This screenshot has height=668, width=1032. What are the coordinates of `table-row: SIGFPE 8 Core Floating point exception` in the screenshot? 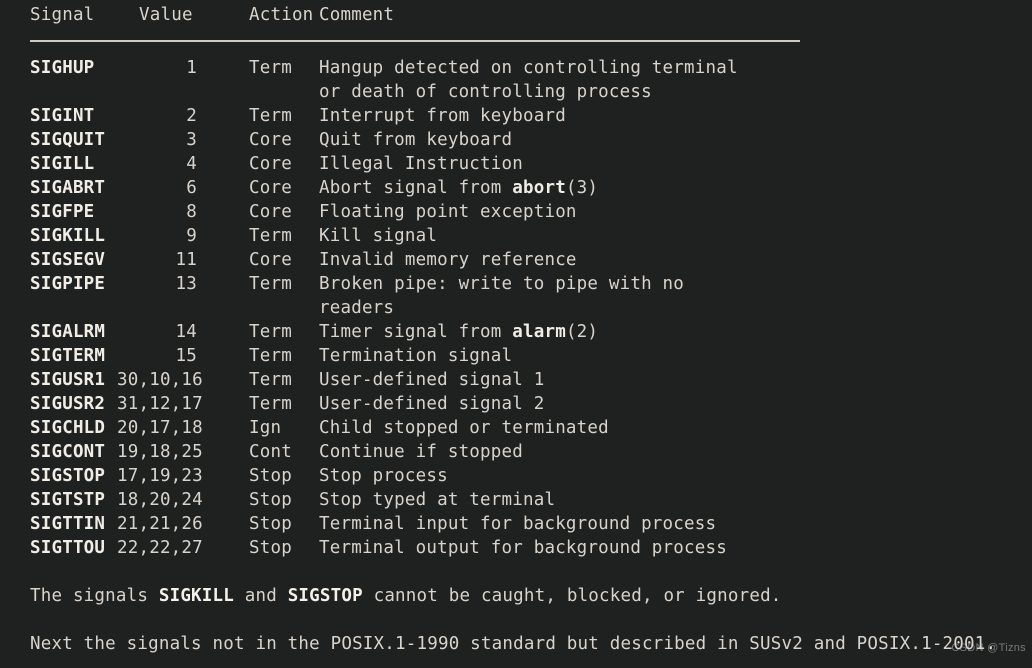 It's located at (516, 212).